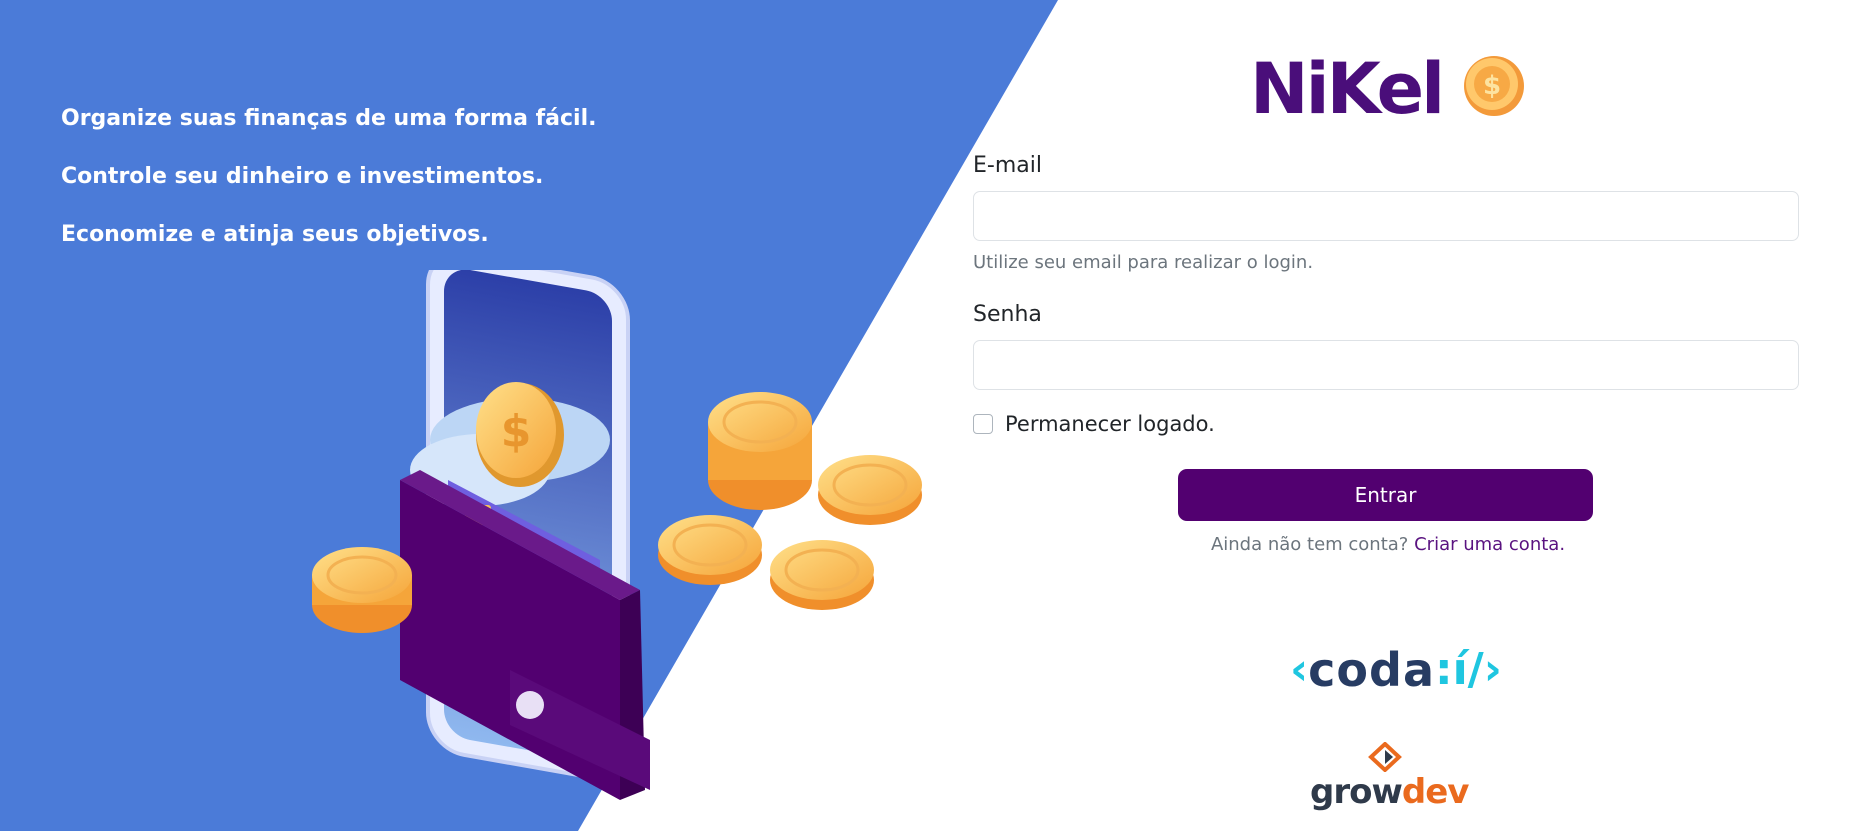  I want to click on remember-me-row: Permanecer logado., so click(1388, 424).